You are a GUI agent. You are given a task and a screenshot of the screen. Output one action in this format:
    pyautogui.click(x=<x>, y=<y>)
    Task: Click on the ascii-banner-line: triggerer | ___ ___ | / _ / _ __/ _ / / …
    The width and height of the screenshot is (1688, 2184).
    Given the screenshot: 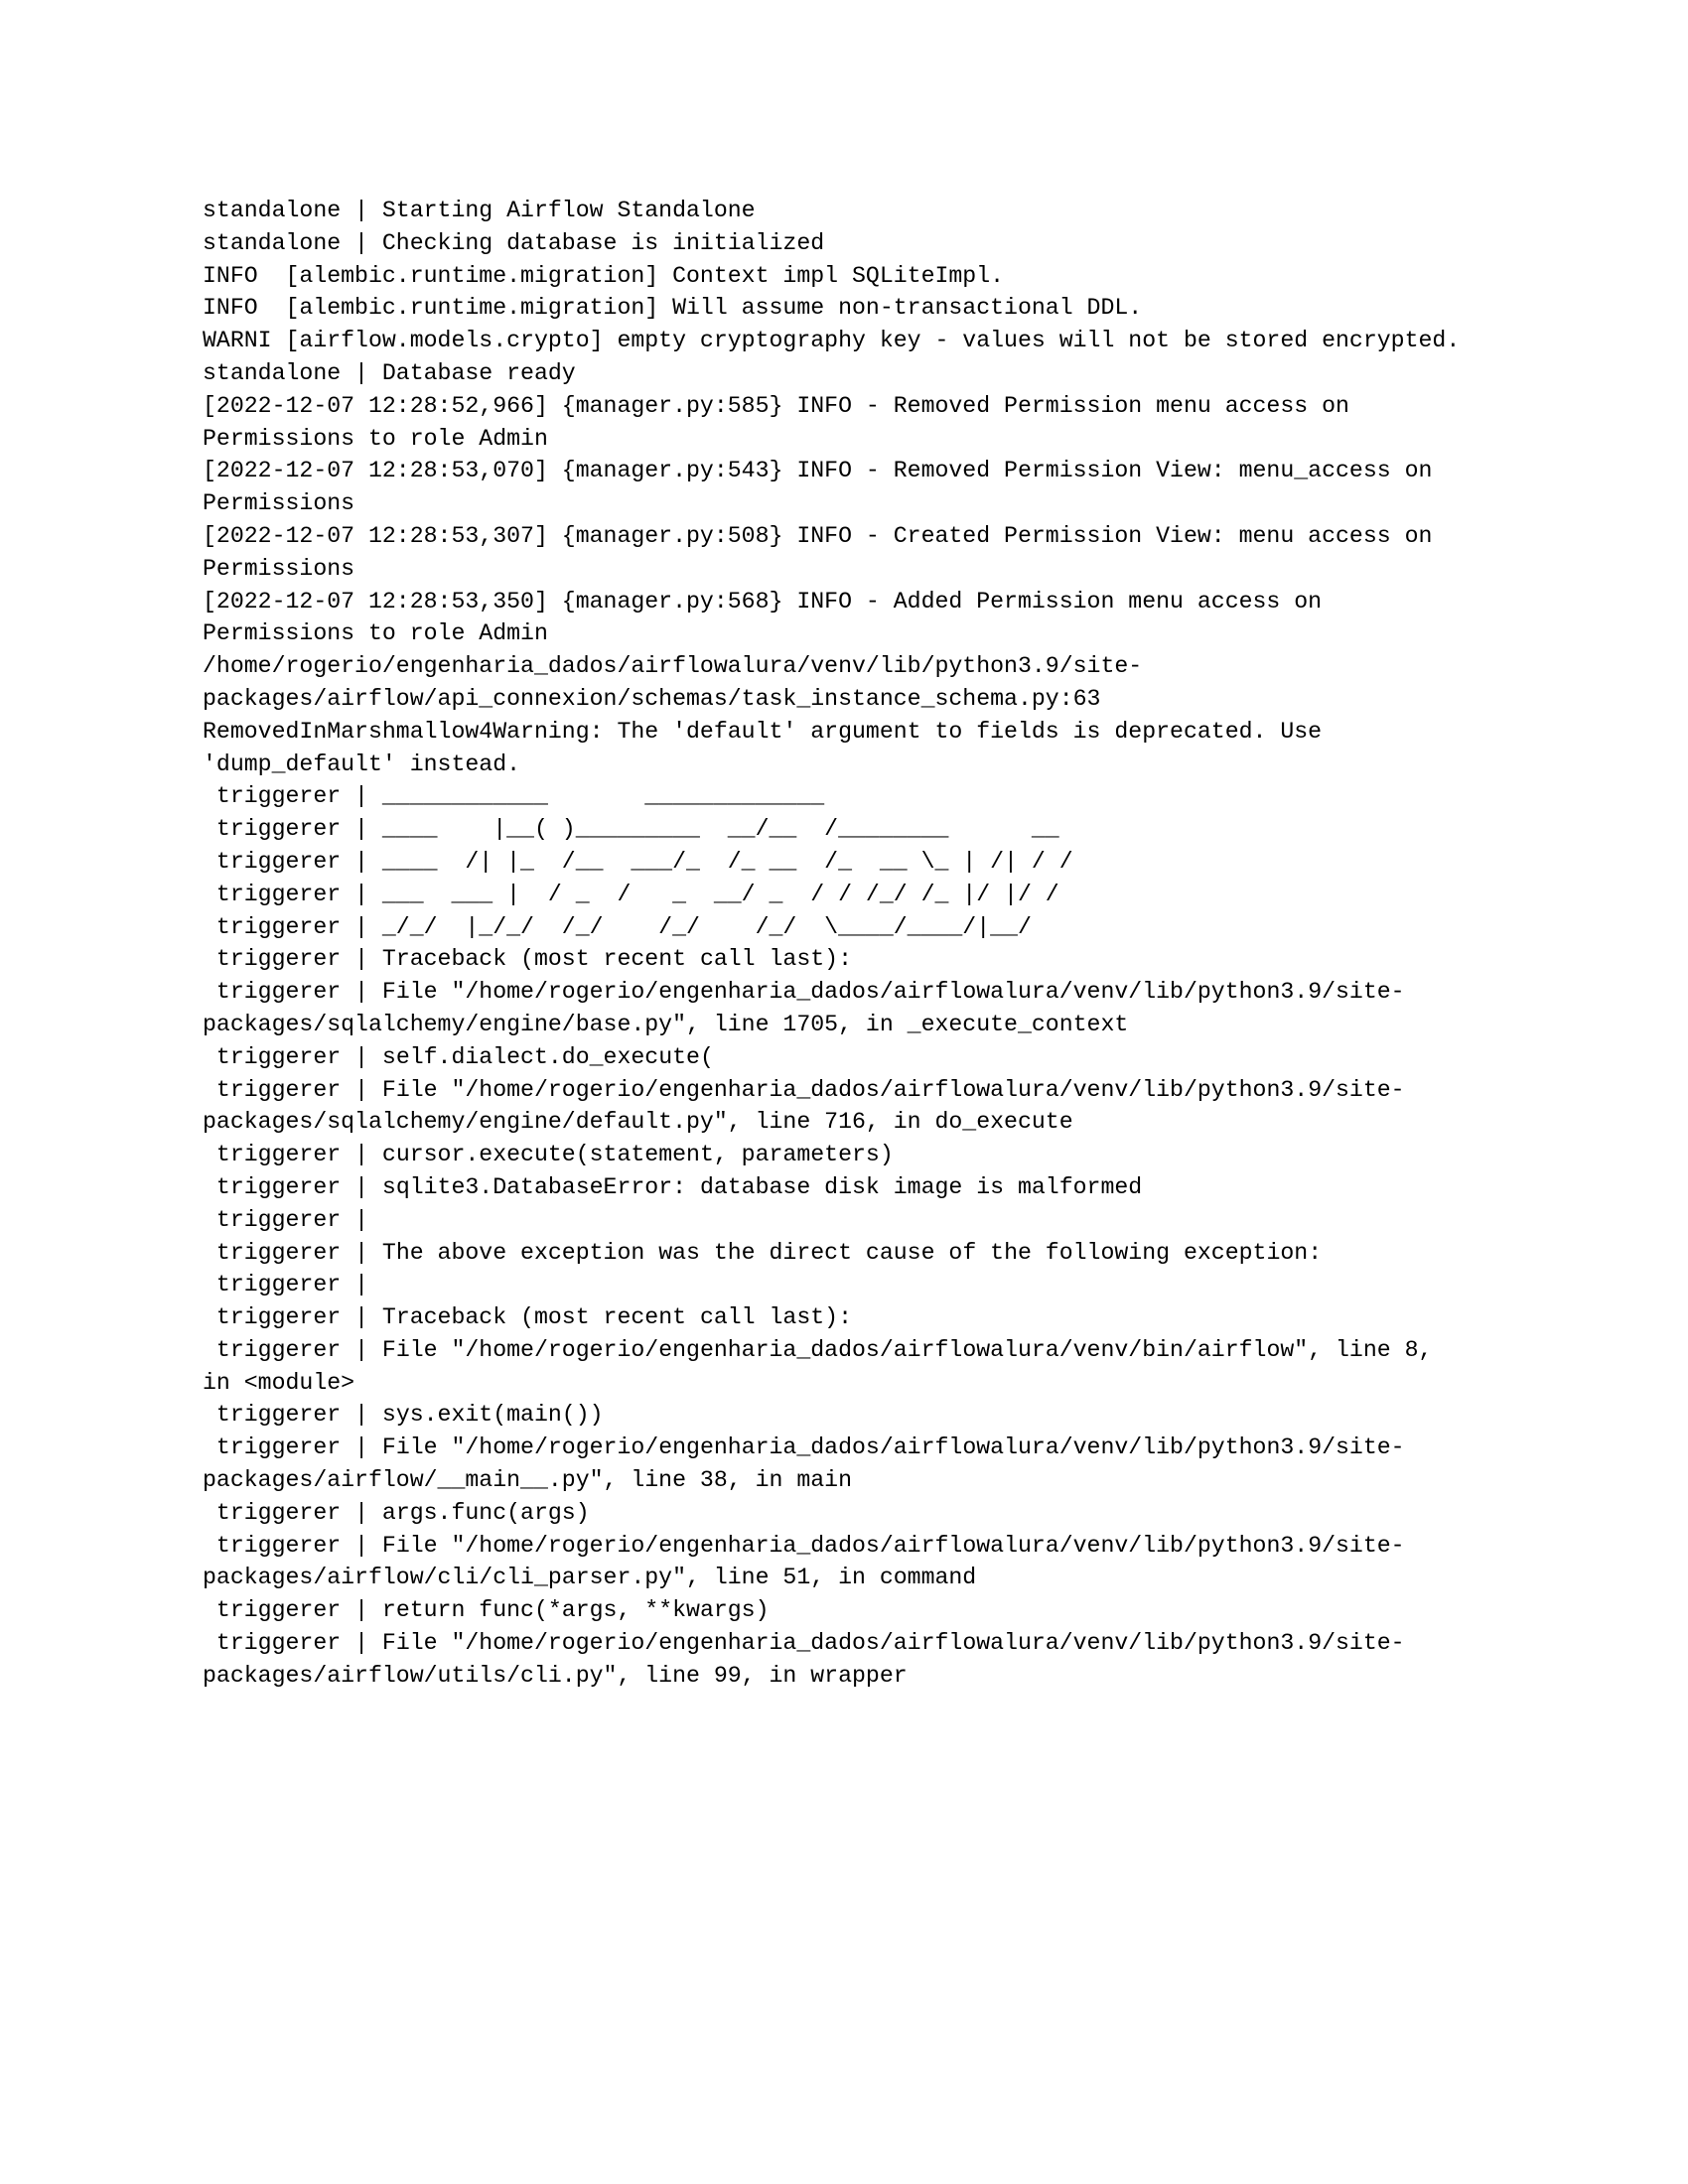 What is the action you would take?
    pyautogui.click(x=631, y=894)
    